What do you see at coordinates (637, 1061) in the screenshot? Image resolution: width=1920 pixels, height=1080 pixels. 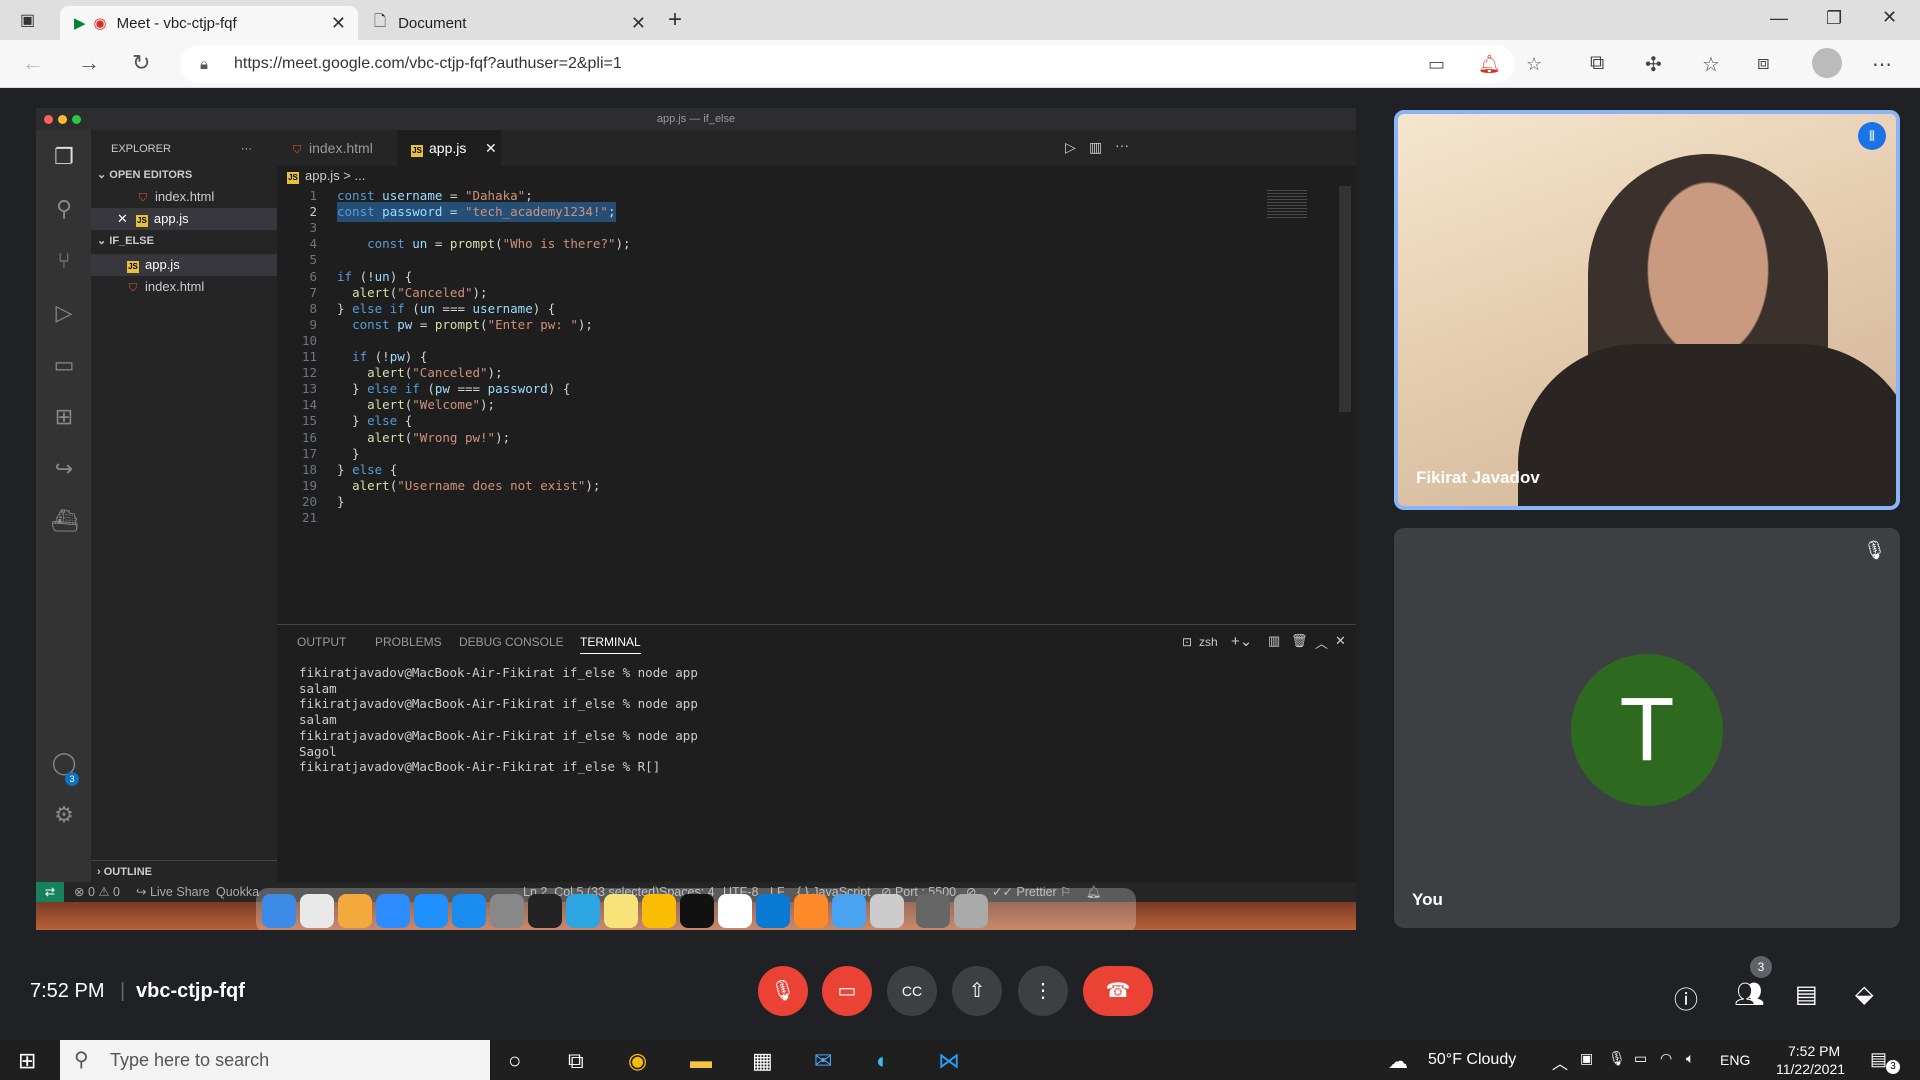 I see `chrome-icon: ◉` at bounding box center [637, 1061].